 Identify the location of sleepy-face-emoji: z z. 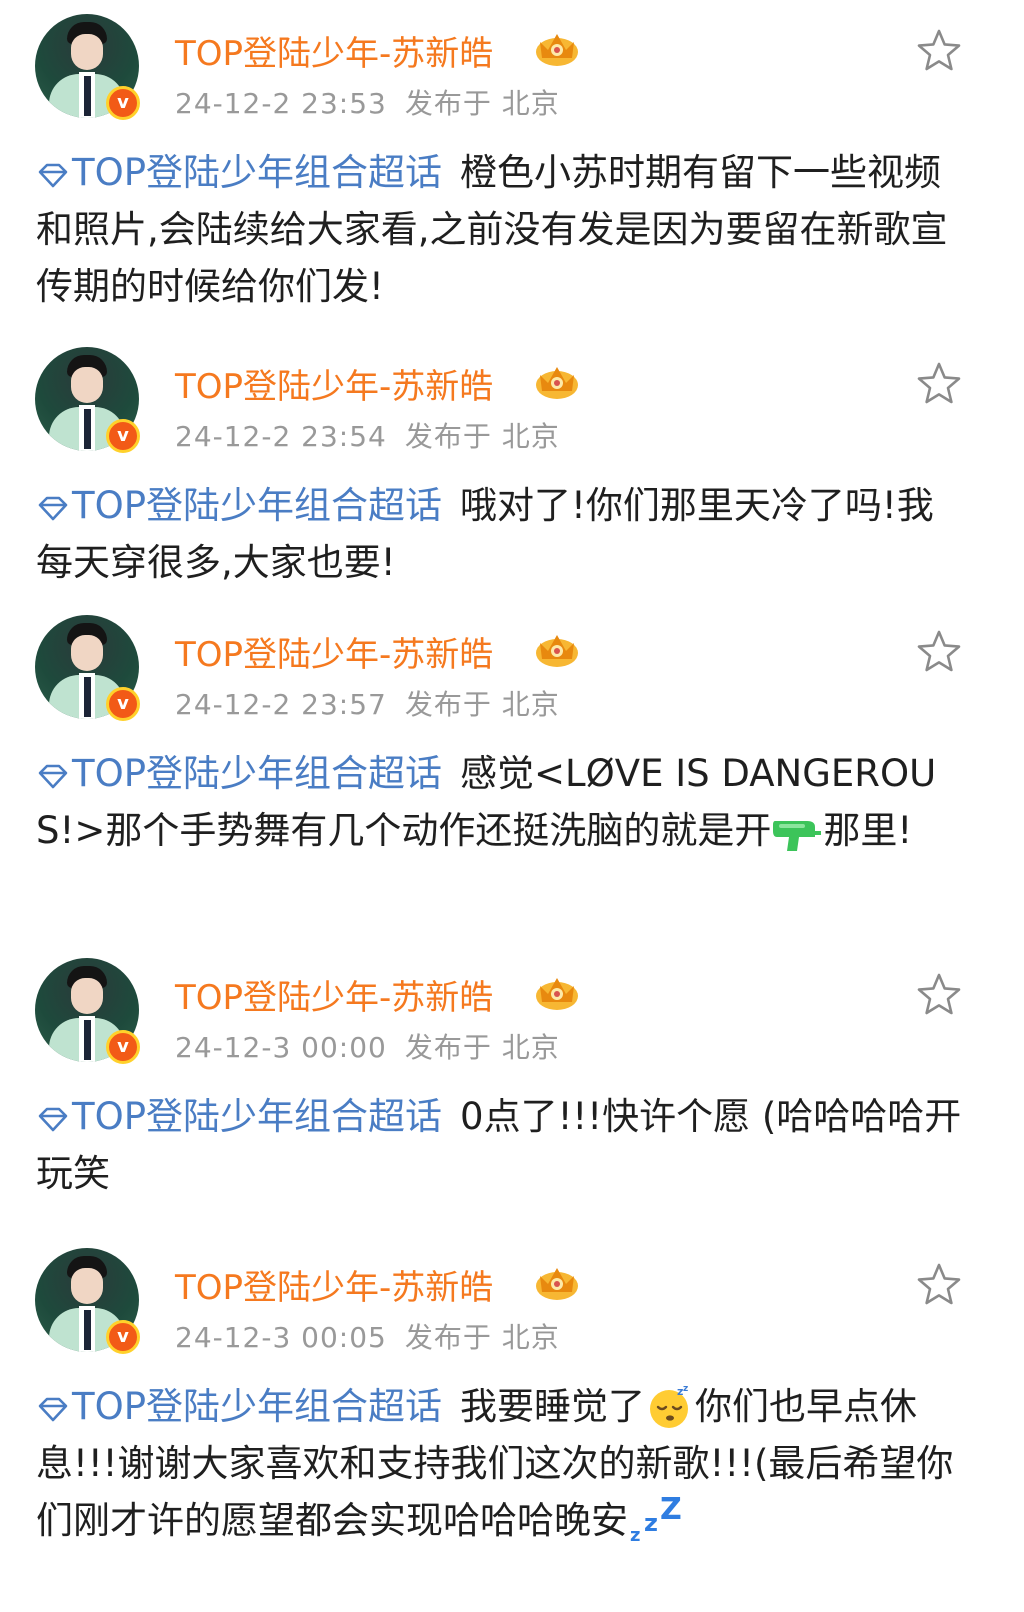
(669, 1406).